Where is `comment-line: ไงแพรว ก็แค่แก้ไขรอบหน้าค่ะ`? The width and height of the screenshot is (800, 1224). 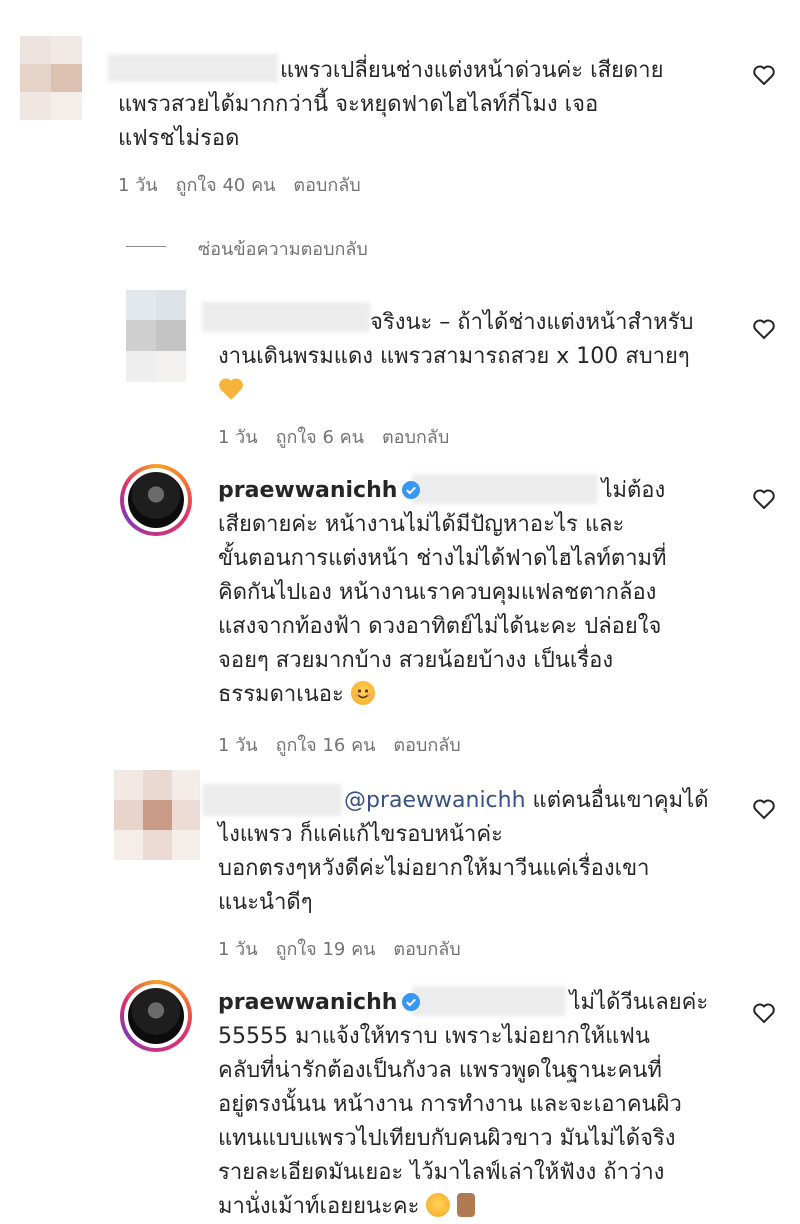
comment-line: ไงแพรว ก็แค่แก้ไขรอบหน้าค่ะ is located at coordinates (360, 834).